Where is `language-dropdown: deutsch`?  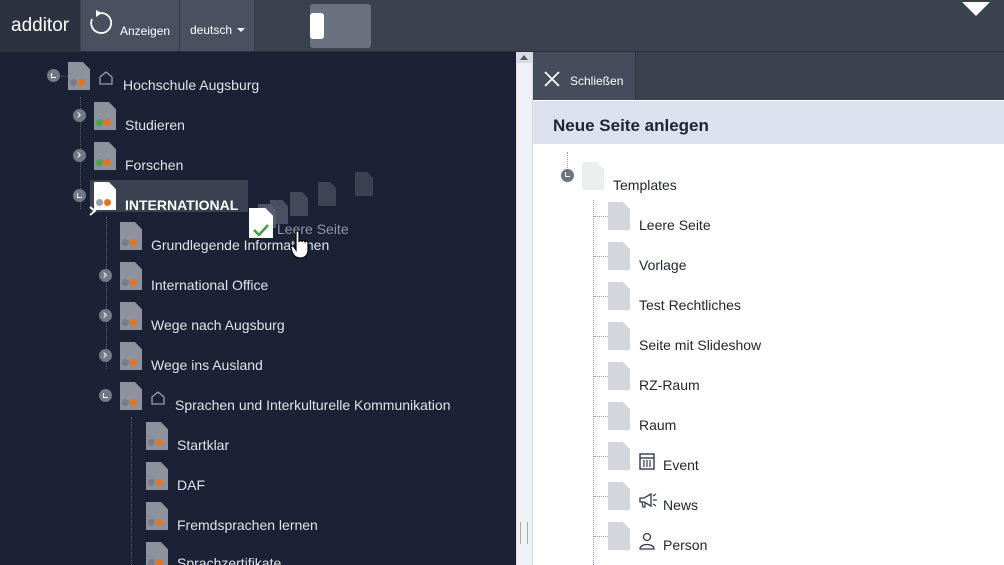
language-dropdown: deutsch is located at coordinates (217, 25).